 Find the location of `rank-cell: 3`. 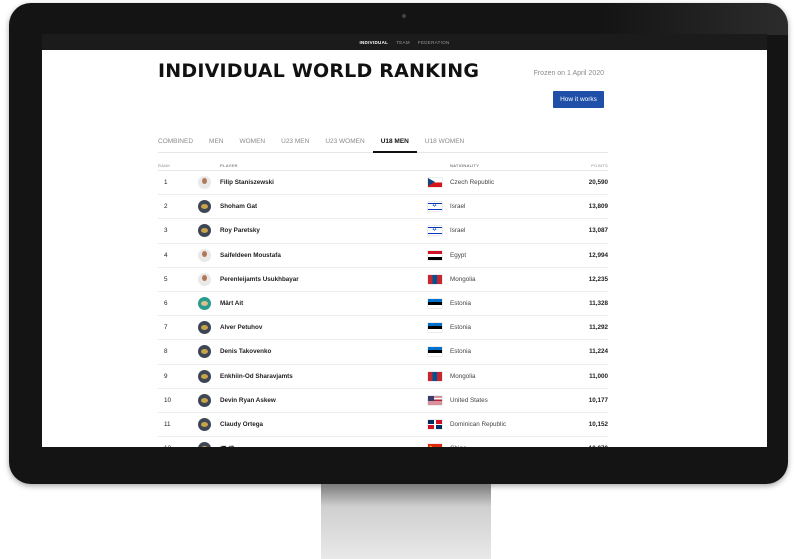

rank-cell: 3 is located at coordinates (166, 231).